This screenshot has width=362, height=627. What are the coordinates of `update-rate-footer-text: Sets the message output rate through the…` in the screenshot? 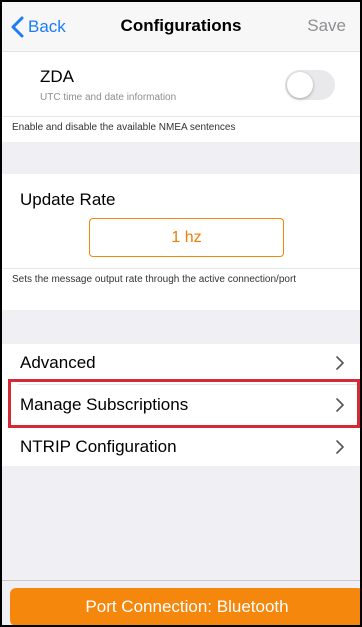 It's located at (154, 279).